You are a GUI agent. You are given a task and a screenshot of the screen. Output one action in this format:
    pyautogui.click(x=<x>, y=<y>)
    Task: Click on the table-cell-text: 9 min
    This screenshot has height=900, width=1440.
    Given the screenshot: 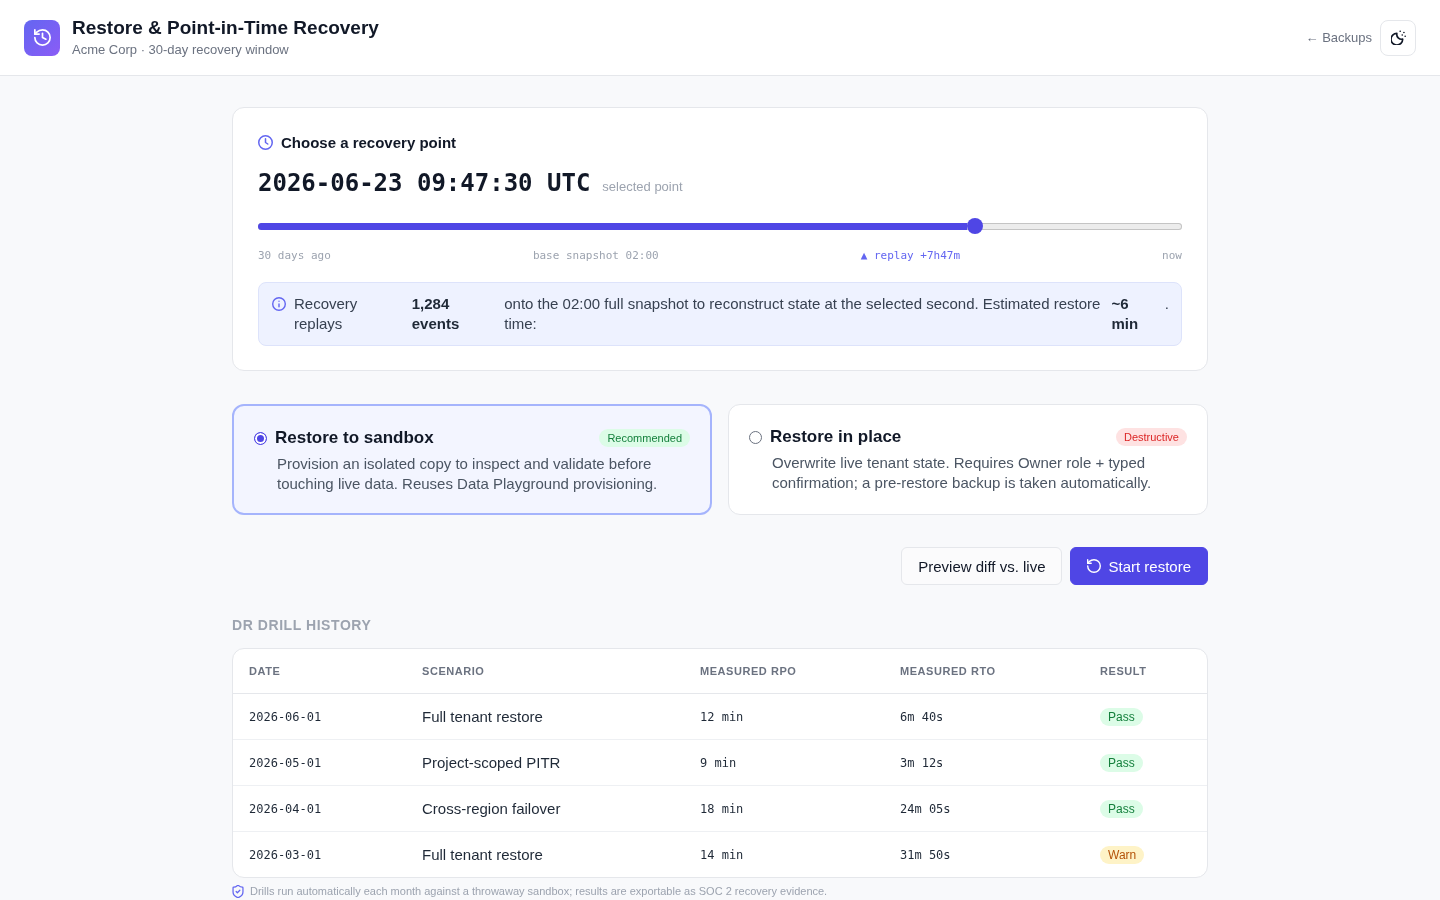 What is the action you would take?
    pyautogui.click(x=718, y=762)
    